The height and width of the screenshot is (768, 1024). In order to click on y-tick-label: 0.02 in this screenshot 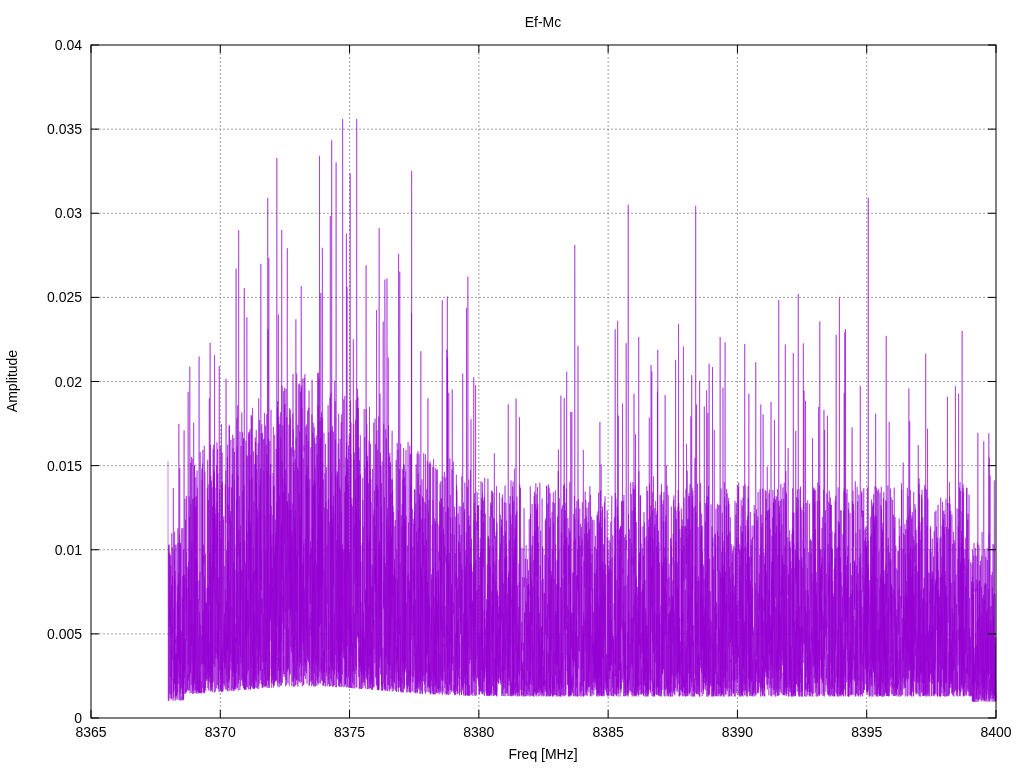, I will do `click(68, 381)`.